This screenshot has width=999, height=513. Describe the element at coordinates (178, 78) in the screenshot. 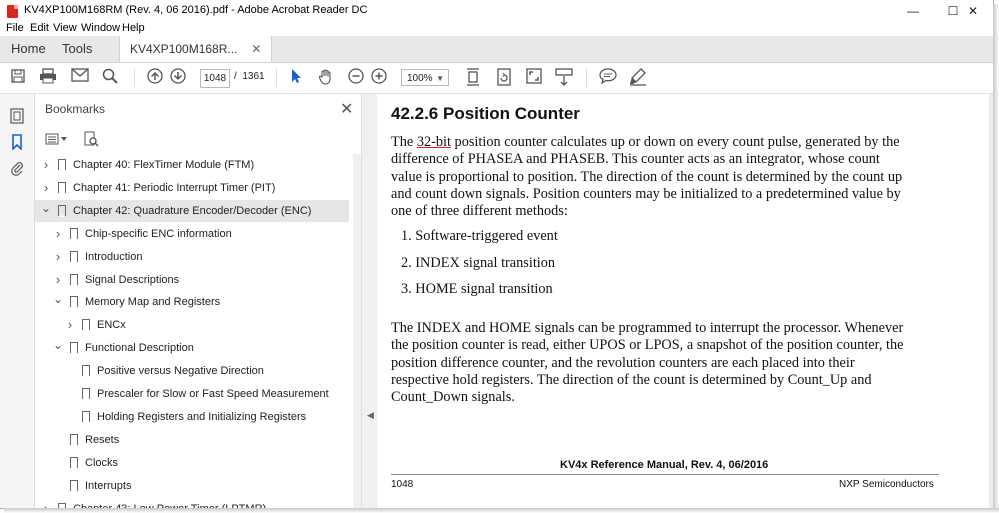

I see `page-down-icon` at that location.